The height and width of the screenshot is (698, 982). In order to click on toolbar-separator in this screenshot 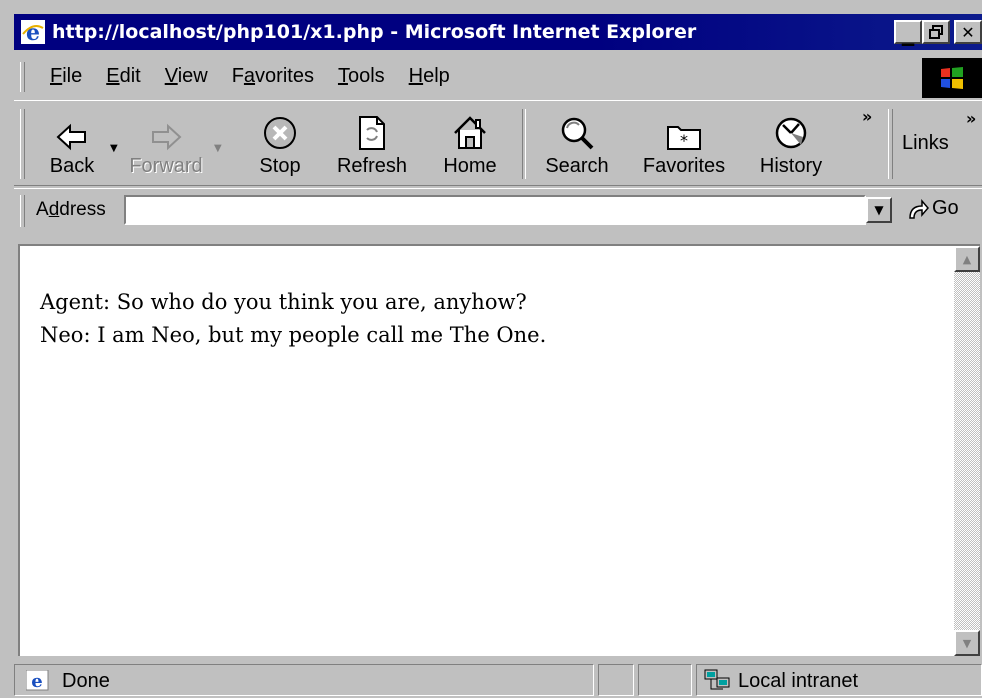, I will do `click(524, 144)`.